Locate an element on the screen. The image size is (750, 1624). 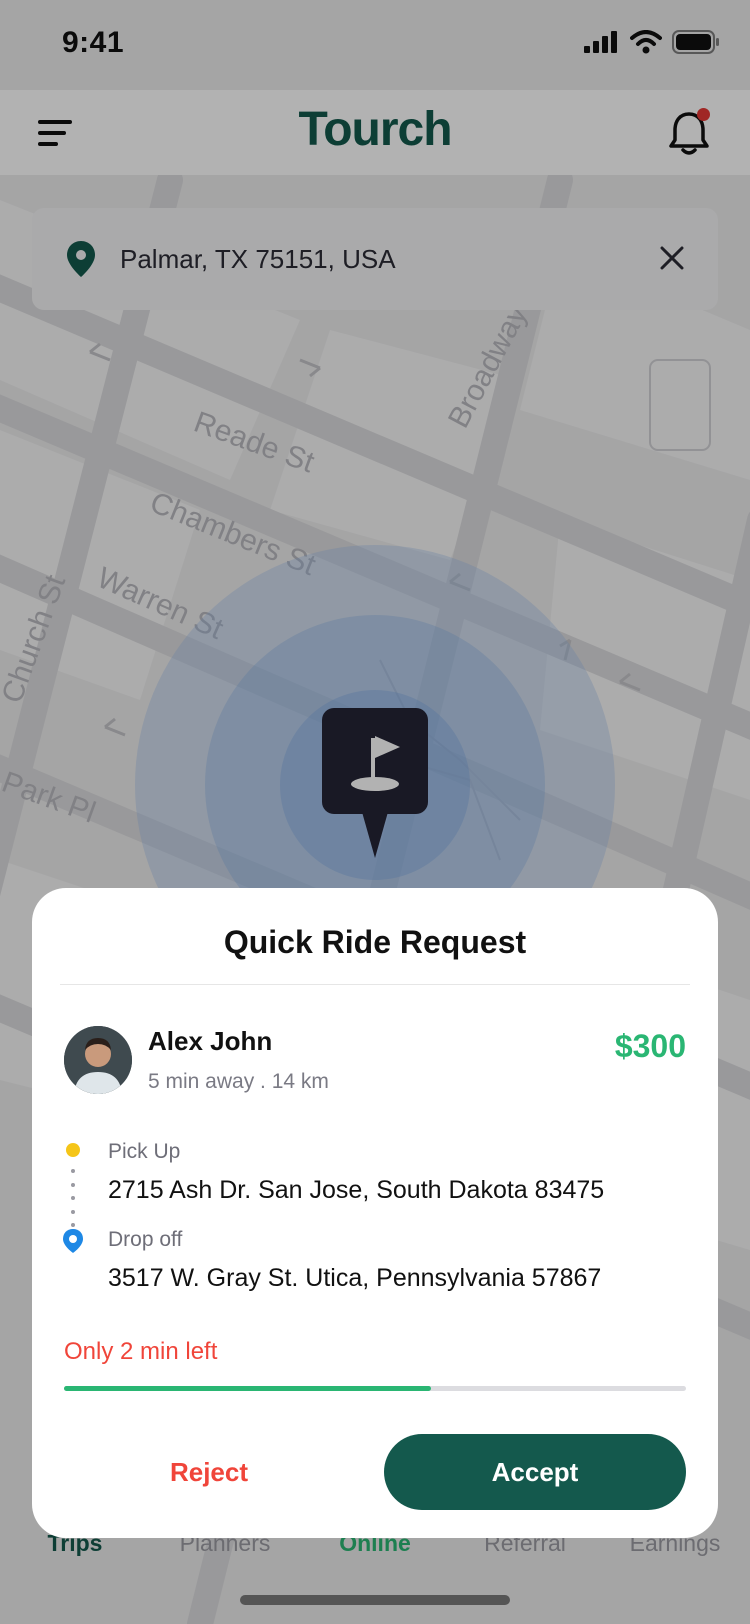
status-icons is located at coordinates (652, 42).